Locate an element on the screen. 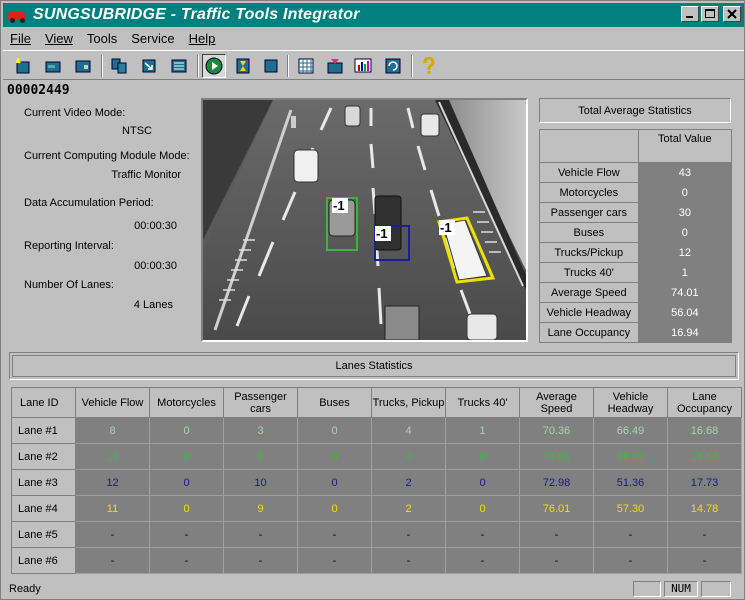 The height and width of the screenshot is (600, 745). new-document-icon is located at coordinates (23, 66).